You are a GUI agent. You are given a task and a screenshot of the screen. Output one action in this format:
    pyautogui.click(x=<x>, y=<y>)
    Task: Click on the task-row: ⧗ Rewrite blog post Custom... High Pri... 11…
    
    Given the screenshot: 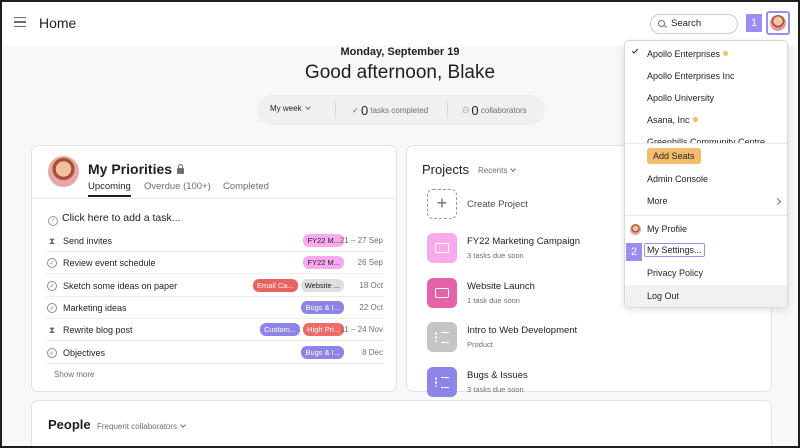 What is the action you would take?
    pyautogui.click(x=215, y=330)
    